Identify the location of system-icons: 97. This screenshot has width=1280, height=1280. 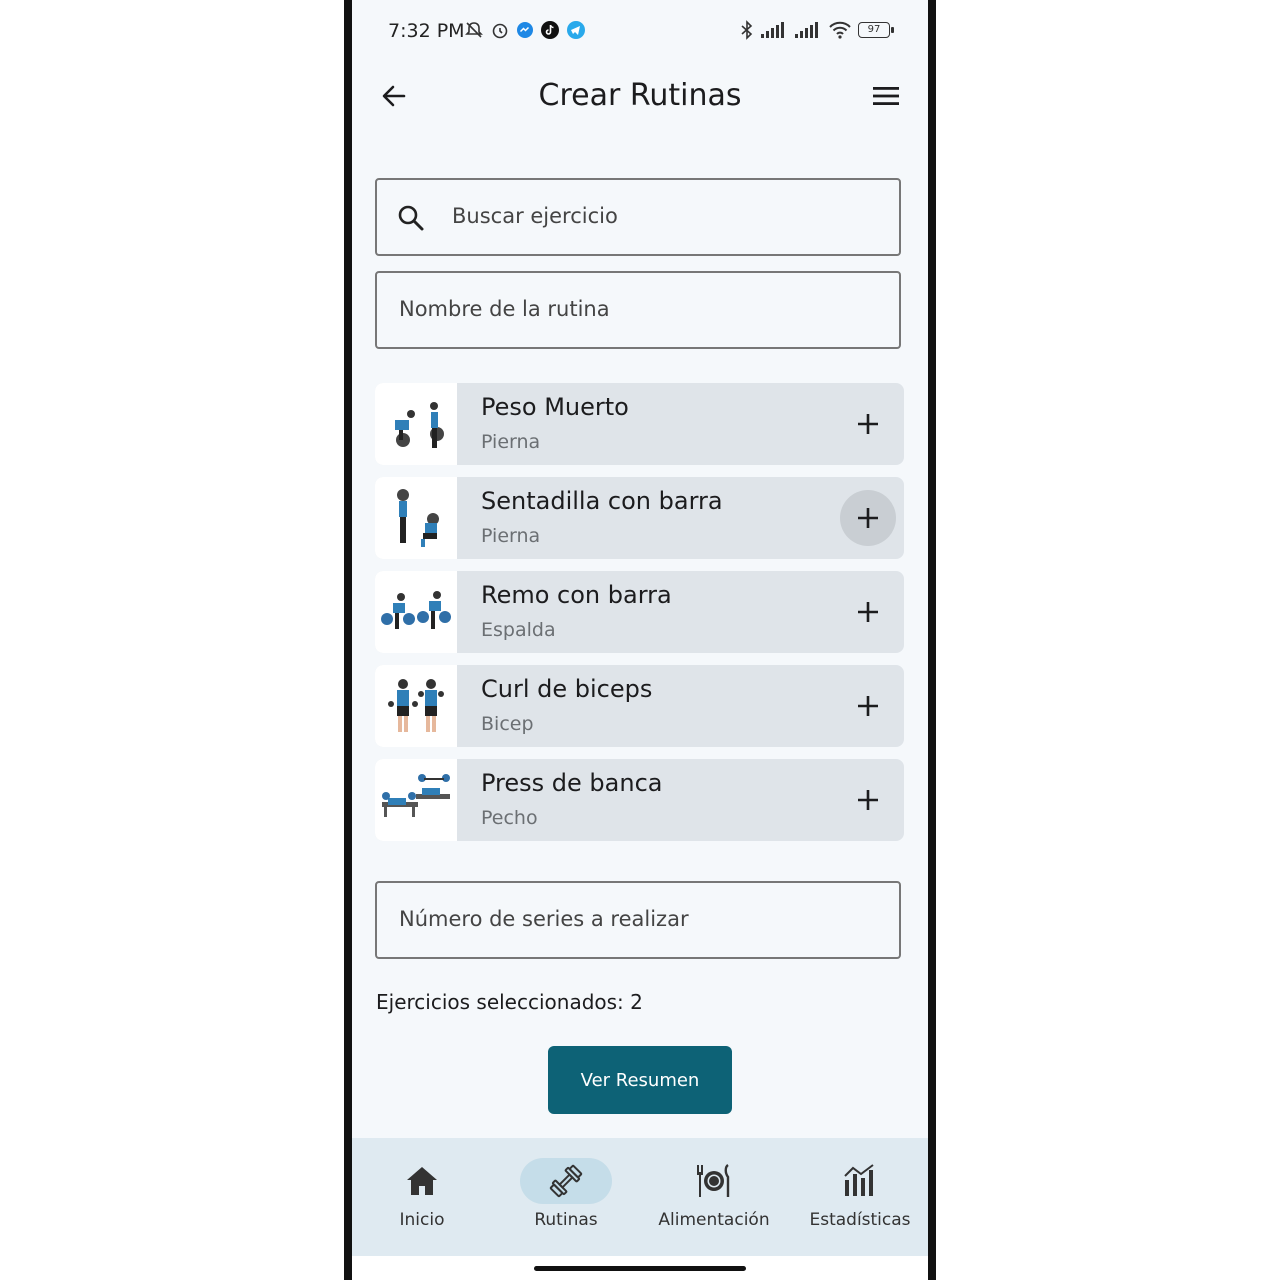
(817, 30).